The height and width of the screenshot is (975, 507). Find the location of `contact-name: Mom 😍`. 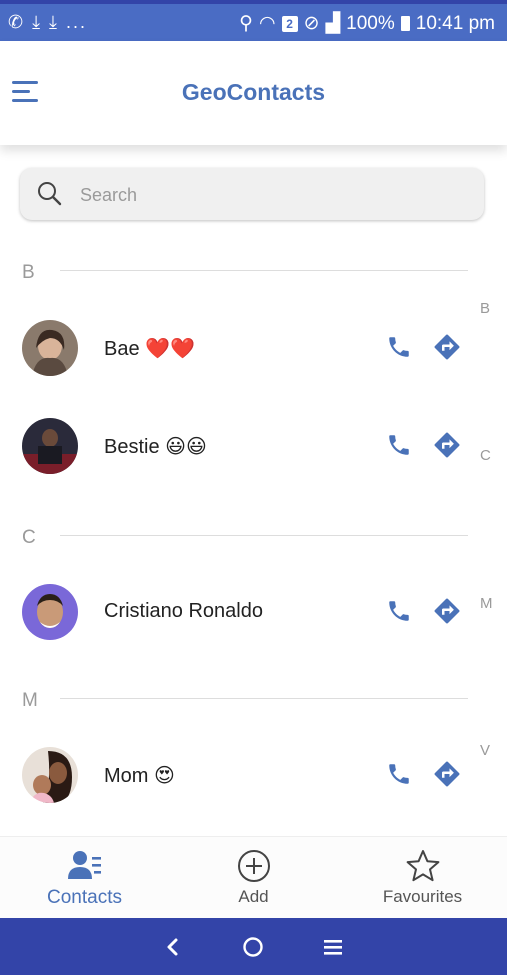

contact-name: Mom 😍 is located at coordinates (139, 776).